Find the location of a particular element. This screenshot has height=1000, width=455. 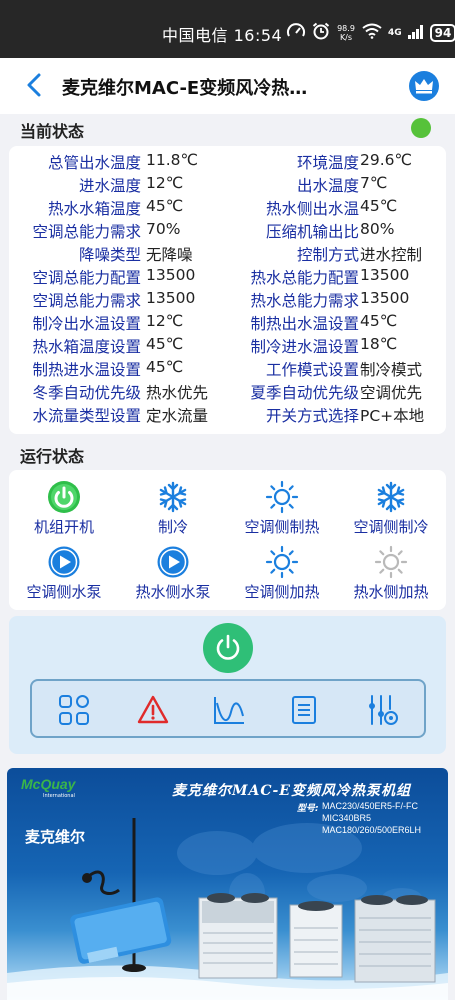

param-label: 压缩机输出比 is located at coordinates (312, 232).